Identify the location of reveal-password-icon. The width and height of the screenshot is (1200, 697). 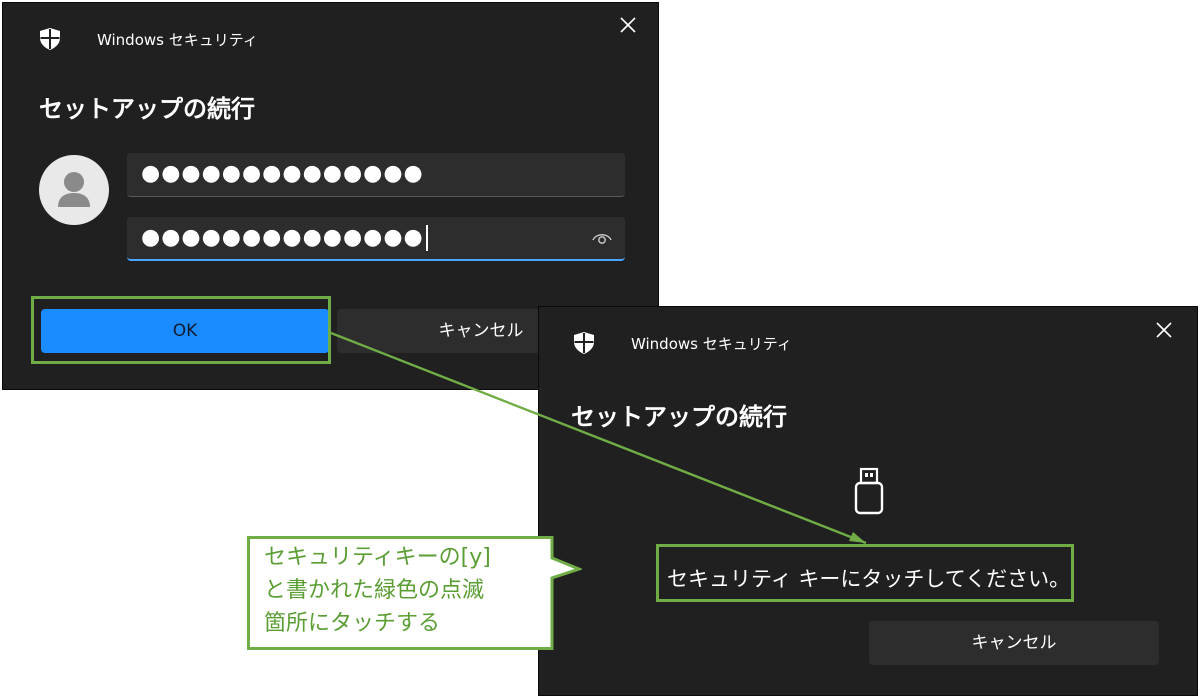
(602, 238).